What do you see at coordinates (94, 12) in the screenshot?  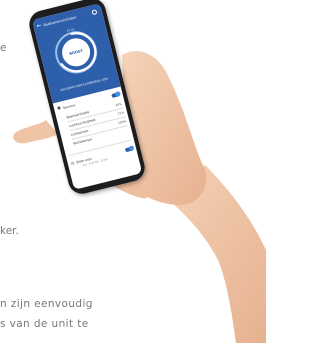 I see `power-icon` at bounding box center [94, 12].